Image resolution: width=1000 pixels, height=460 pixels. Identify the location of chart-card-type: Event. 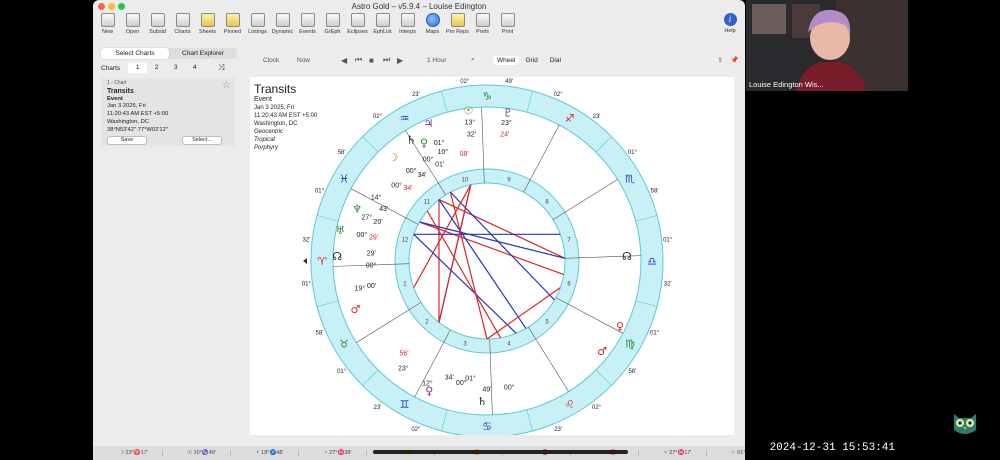
(115, 98).